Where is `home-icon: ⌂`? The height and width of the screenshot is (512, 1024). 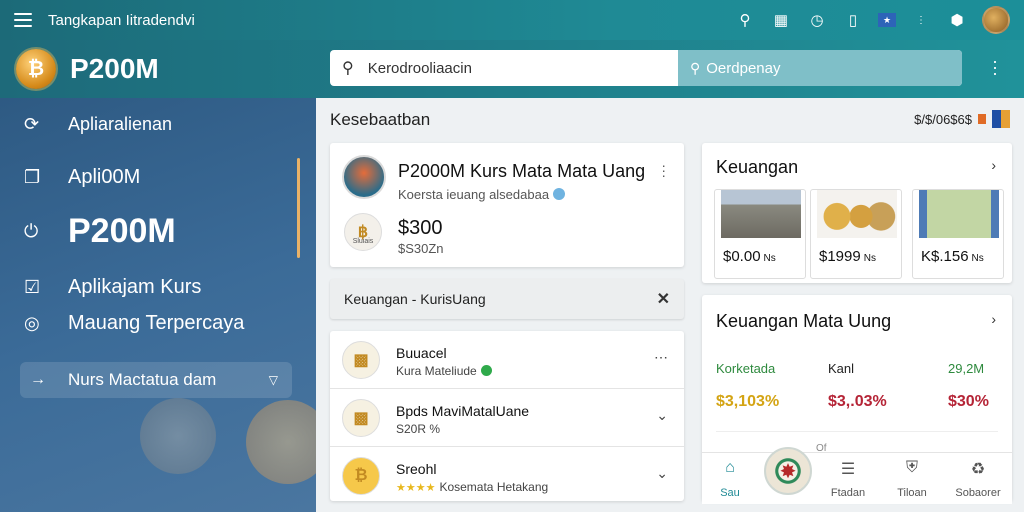 home-icon: ⌂ is located at coordinates (730, 467).